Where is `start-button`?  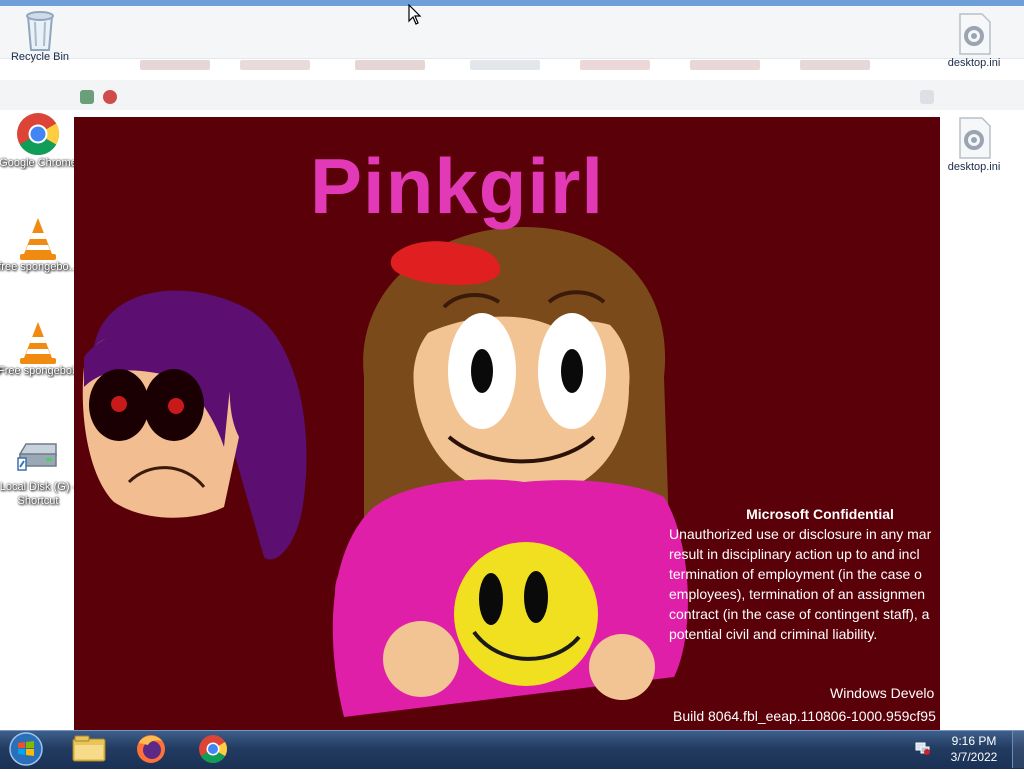 start-button is located at coordinates (26, 749).